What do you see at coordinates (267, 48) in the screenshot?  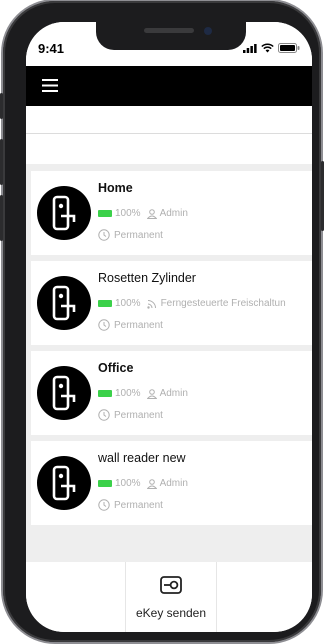 I see `wifi-icon` at bounding box center [267, 48].